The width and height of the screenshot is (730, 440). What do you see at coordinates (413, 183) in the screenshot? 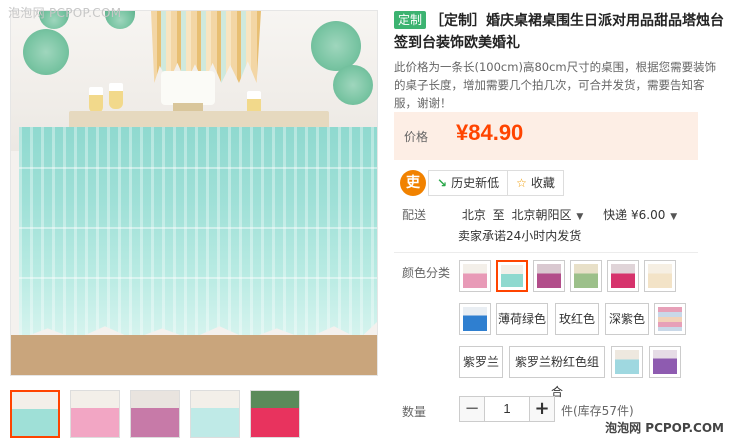
I see `zhi-badge-icon: 吏` at bounding box center [413, 183].